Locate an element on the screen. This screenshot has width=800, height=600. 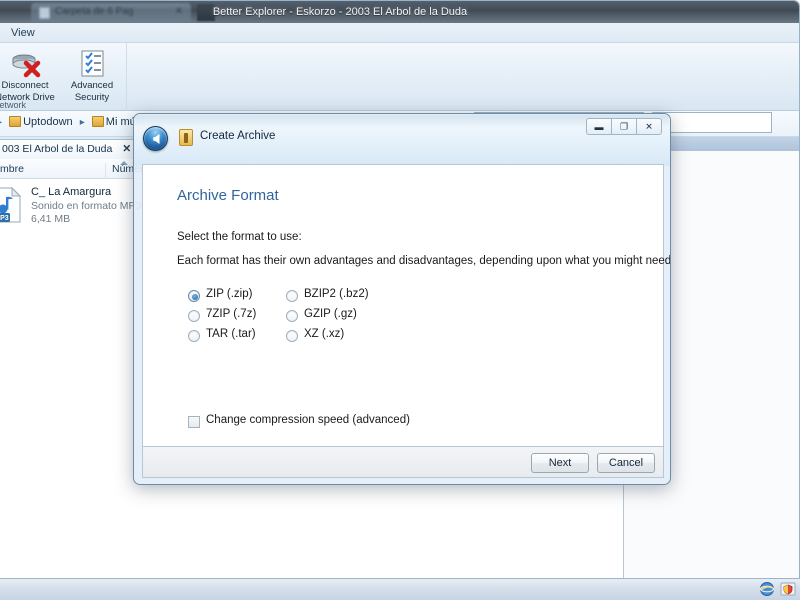
cancel-button: Cancel is located at coordinates (626, 463).